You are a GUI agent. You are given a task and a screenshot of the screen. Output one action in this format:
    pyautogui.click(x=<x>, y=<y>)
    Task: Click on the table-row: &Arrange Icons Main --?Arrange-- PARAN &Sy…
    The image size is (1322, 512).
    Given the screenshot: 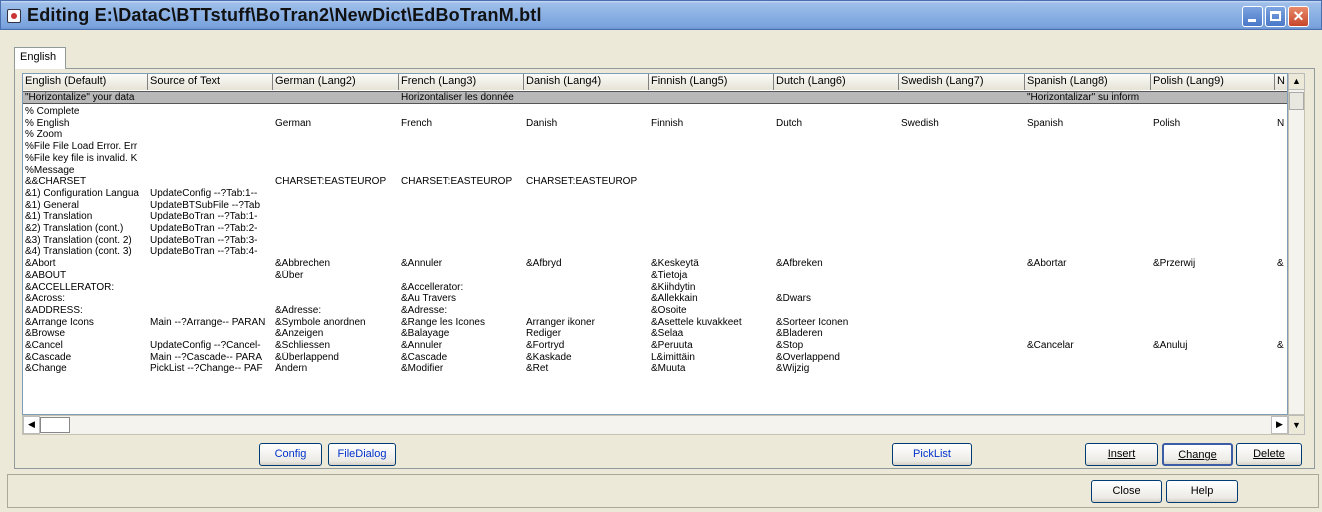 What is the action you would take?
    pyautogui.click(x=655, y=322)
    